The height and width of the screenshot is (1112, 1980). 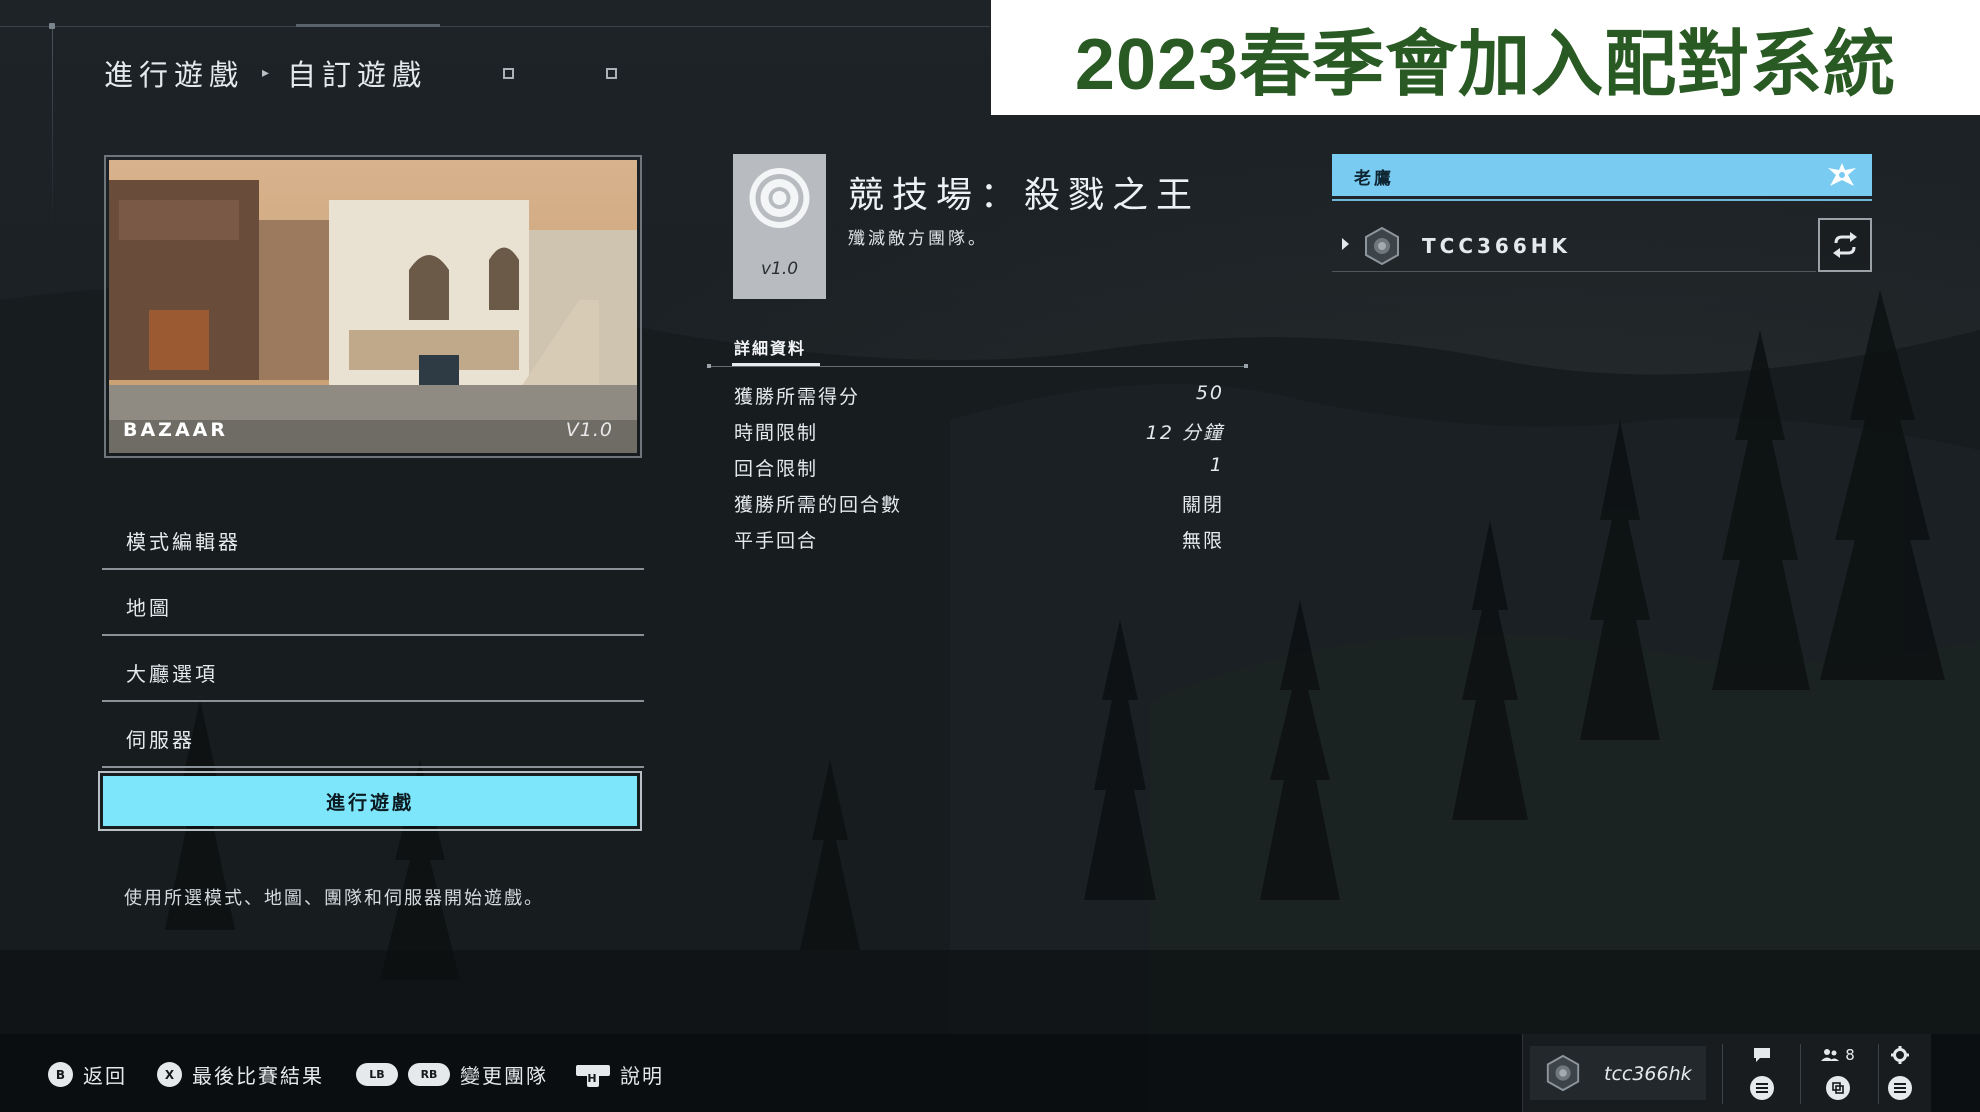 What do you see at coordinates (174, 73) in the screenshot?
I see `breadcrumb-parent: 進行遊戲` at bounding box center [174, 73].